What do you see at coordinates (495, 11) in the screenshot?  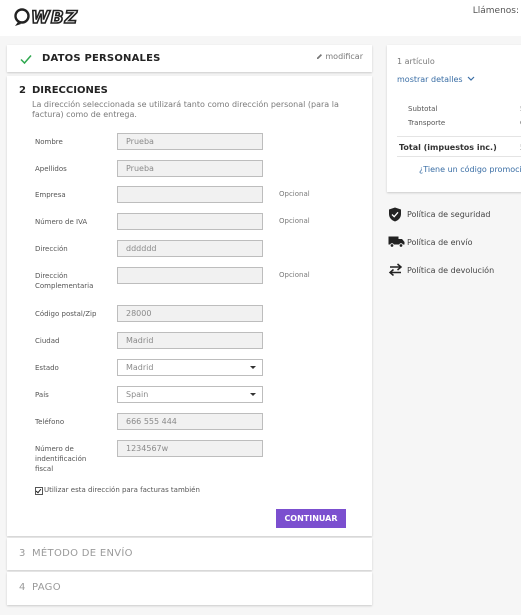 I see `contact-label: Llámenos:` at bounding box center [495, 11].